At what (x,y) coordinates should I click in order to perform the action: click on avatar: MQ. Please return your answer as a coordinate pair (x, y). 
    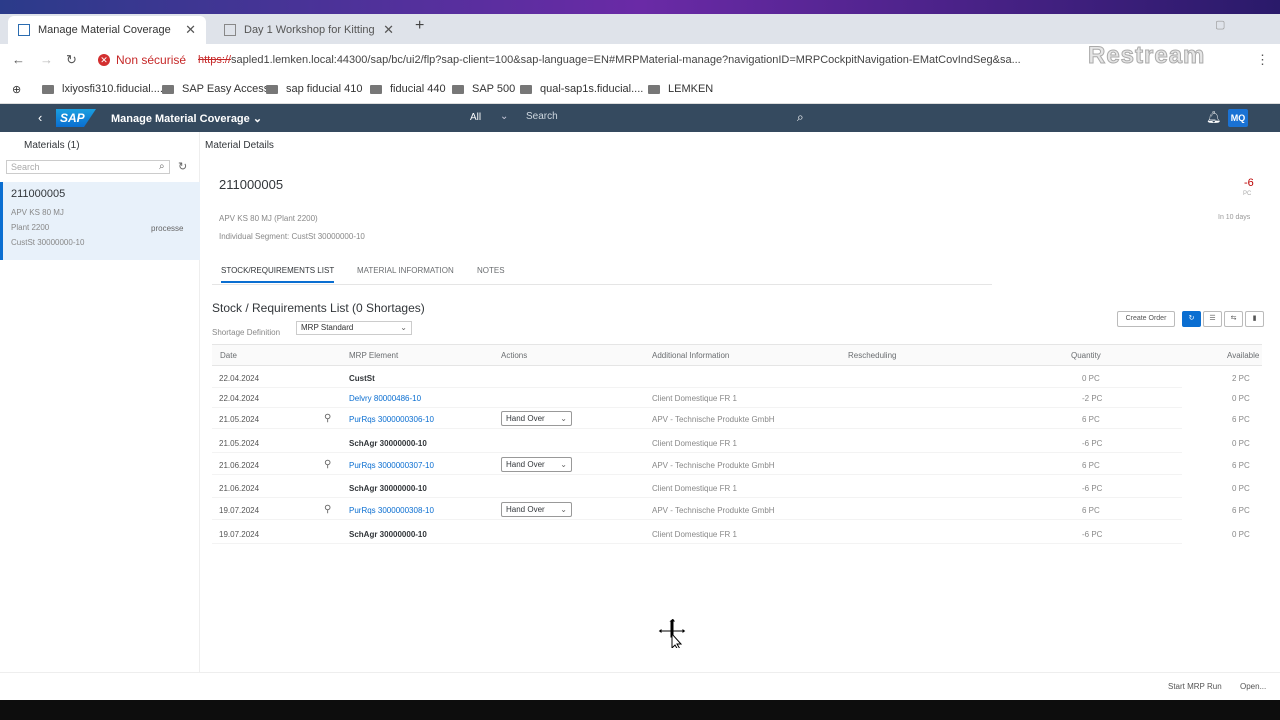
    Looking at the image, I should click on (1238, 118).